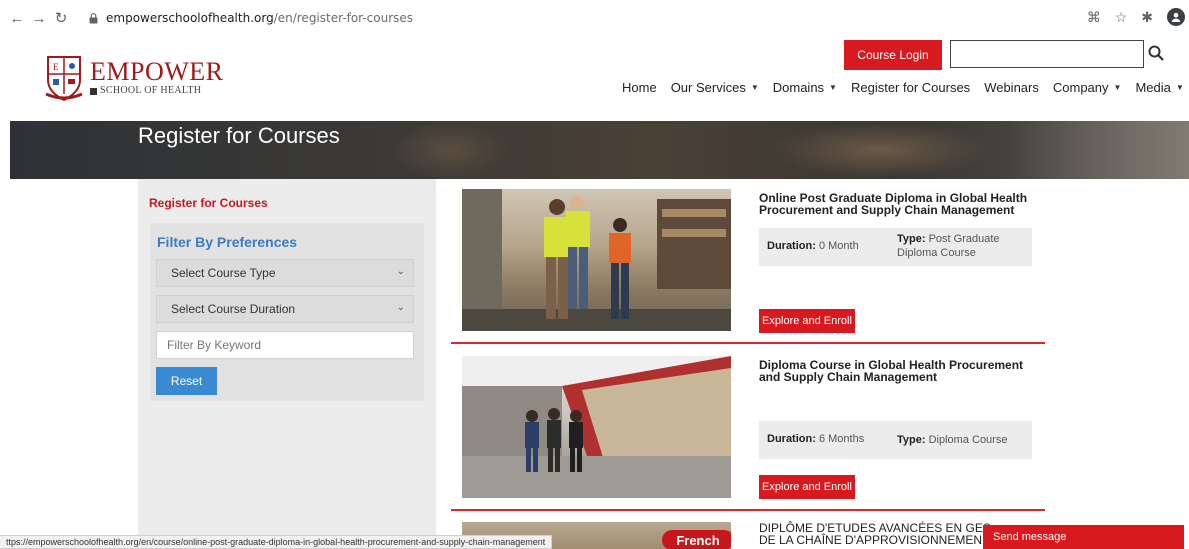 Image resolution: width=1189 pixels, height=549 pixels. I want to click on nav-media: Media ▼, so click(1159, 87).